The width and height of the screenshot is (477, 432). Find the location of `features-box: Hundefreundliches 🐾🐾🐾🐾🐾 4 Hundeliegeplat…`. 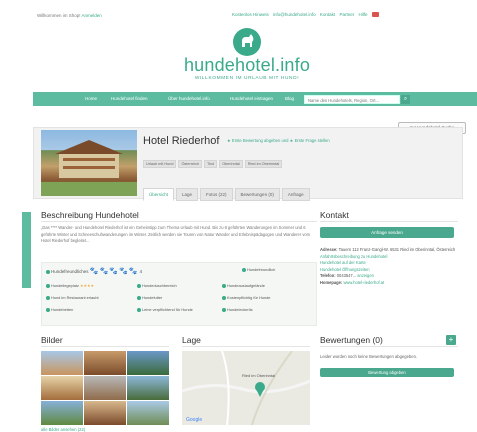

features-box: Hundefreundliches 🐾🐾🐾🐾🐾 4 Hundeliegeplat… is located at coordinates (179, 294).